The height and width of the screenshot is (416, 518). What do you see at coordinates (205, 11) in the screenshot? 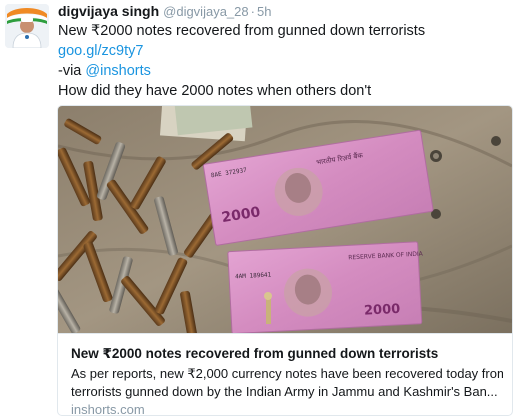
I see `author-handle: @digvijaya_28` at bounding box center [205, 11].